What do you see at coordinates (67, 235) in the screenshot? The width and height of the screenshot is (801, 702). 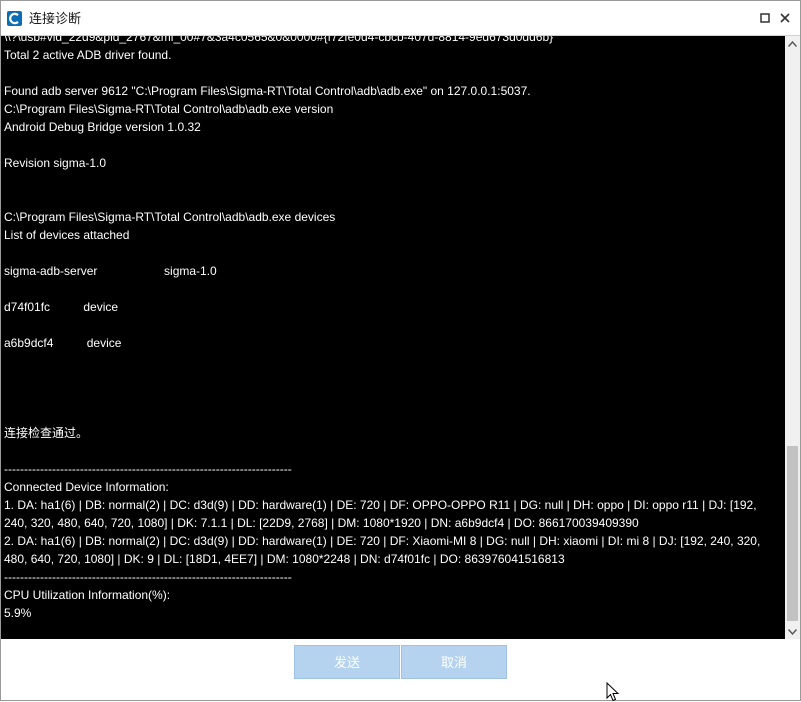 I see `console-line: List of devices attached` at bounding box center [67, 235].